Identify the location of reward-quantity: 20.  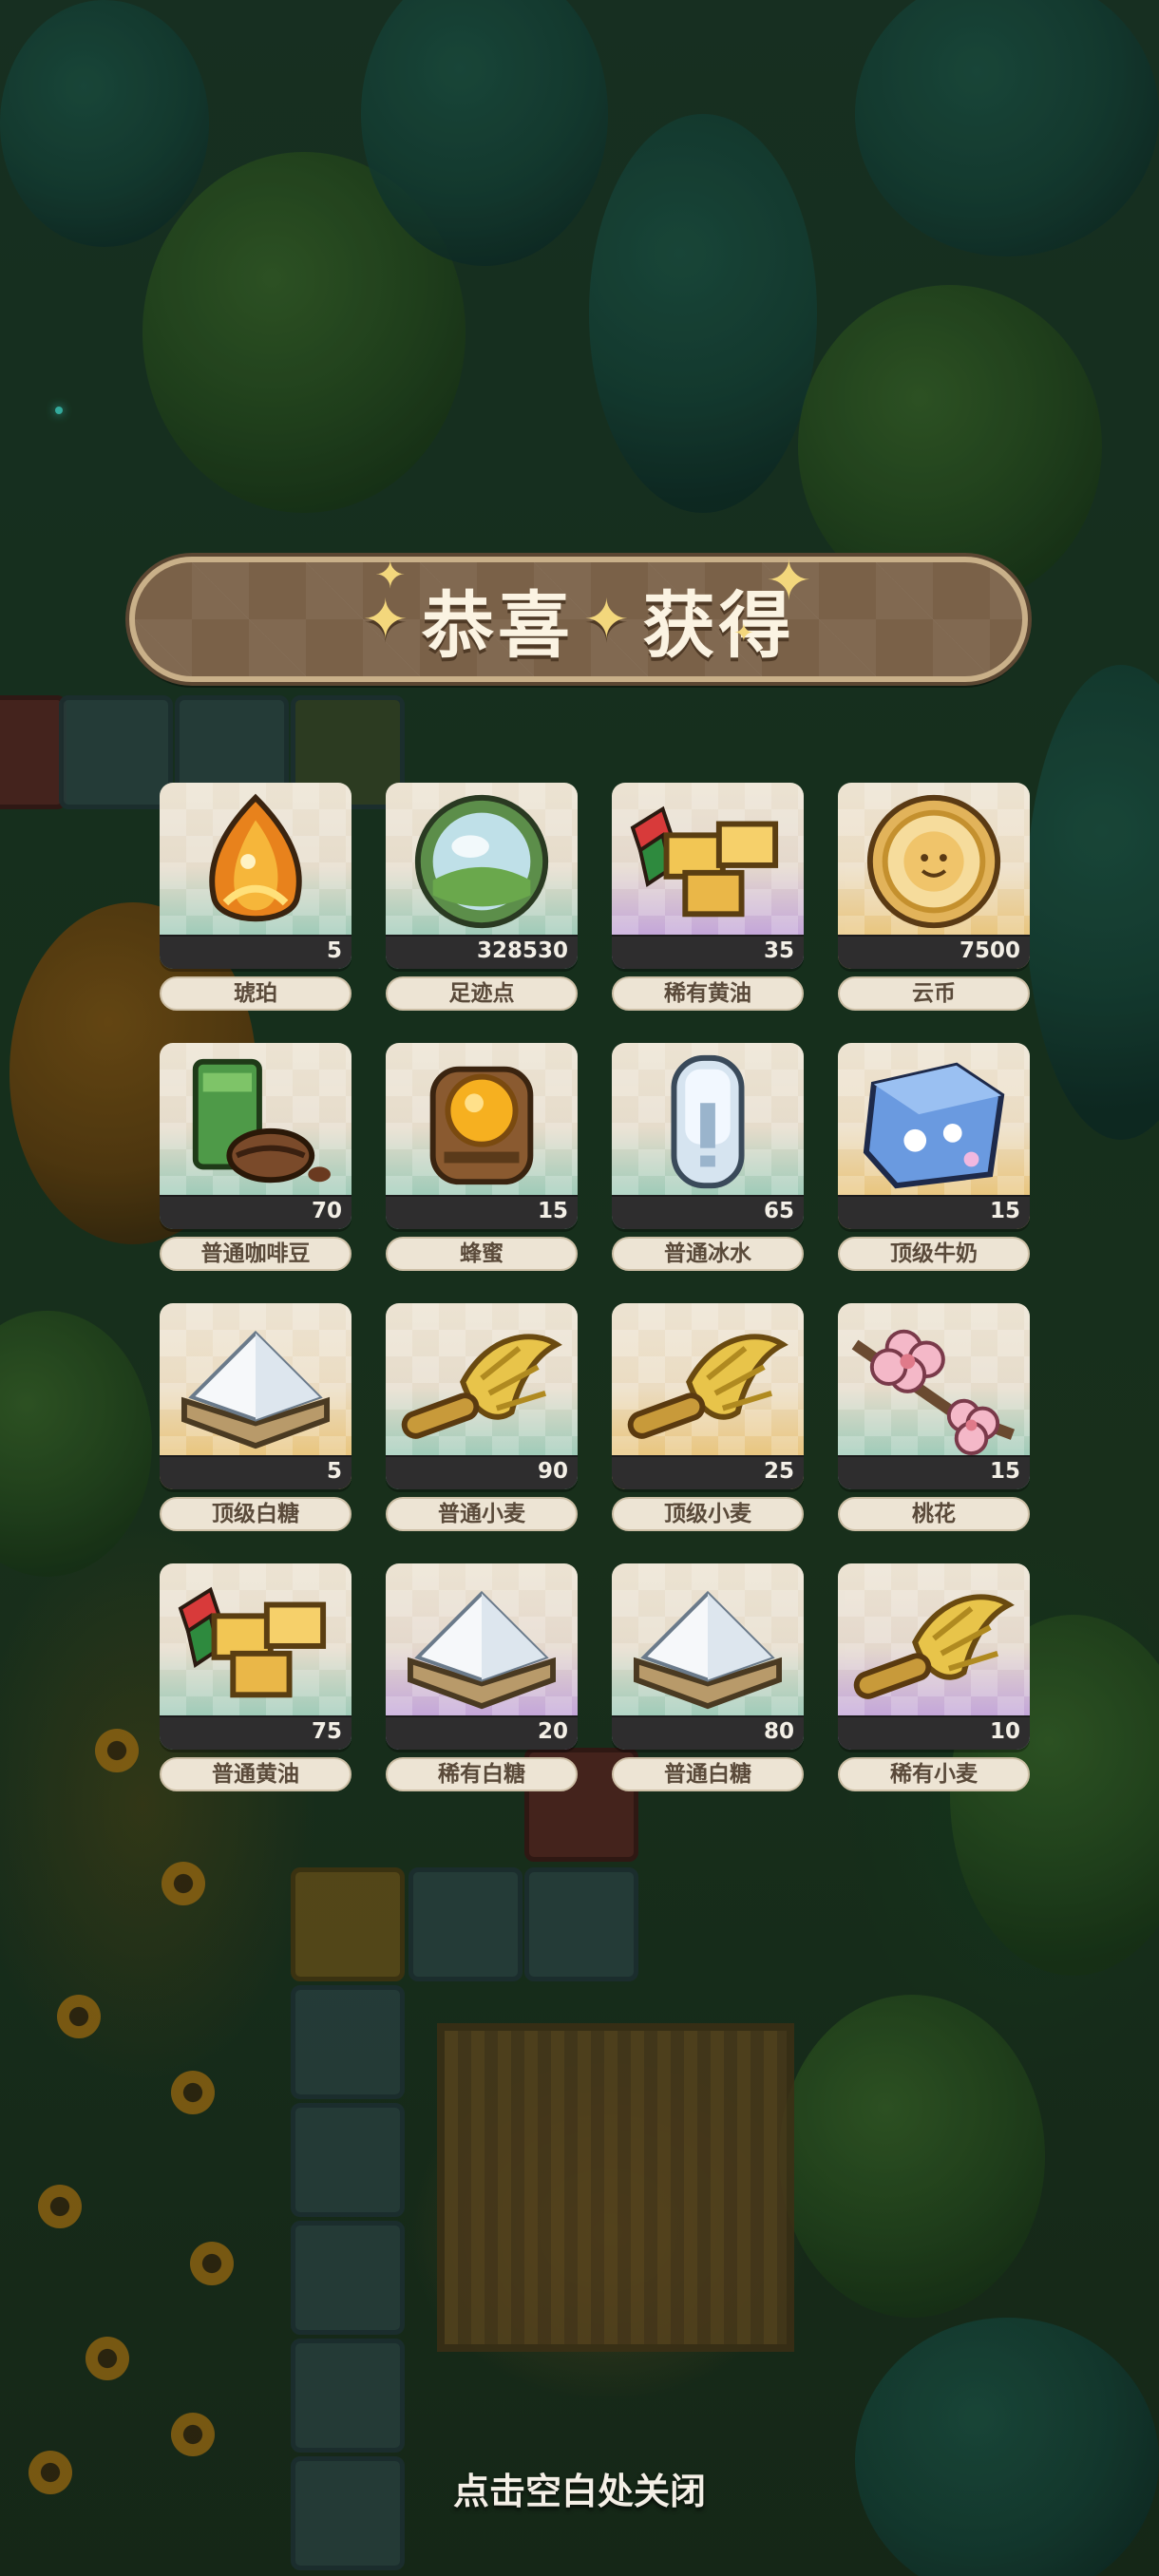
(552, 1731).